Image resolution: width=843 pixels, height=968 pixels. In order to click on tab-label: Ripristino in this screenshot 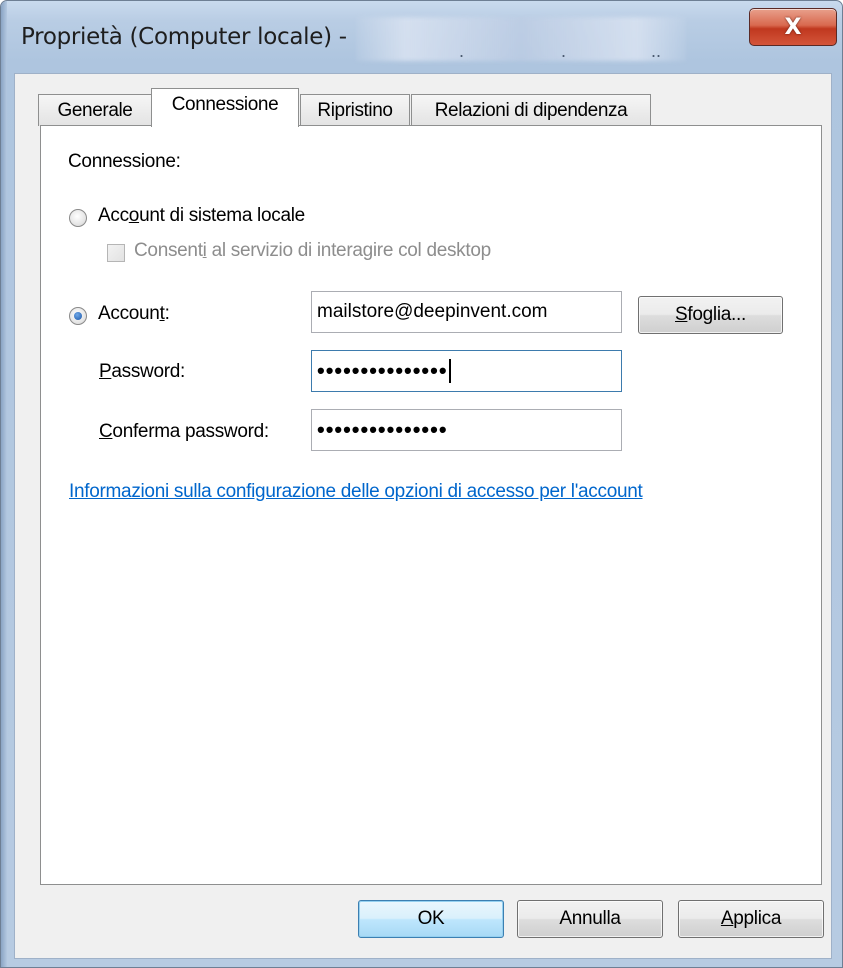, I will do `click(355, 110)`.